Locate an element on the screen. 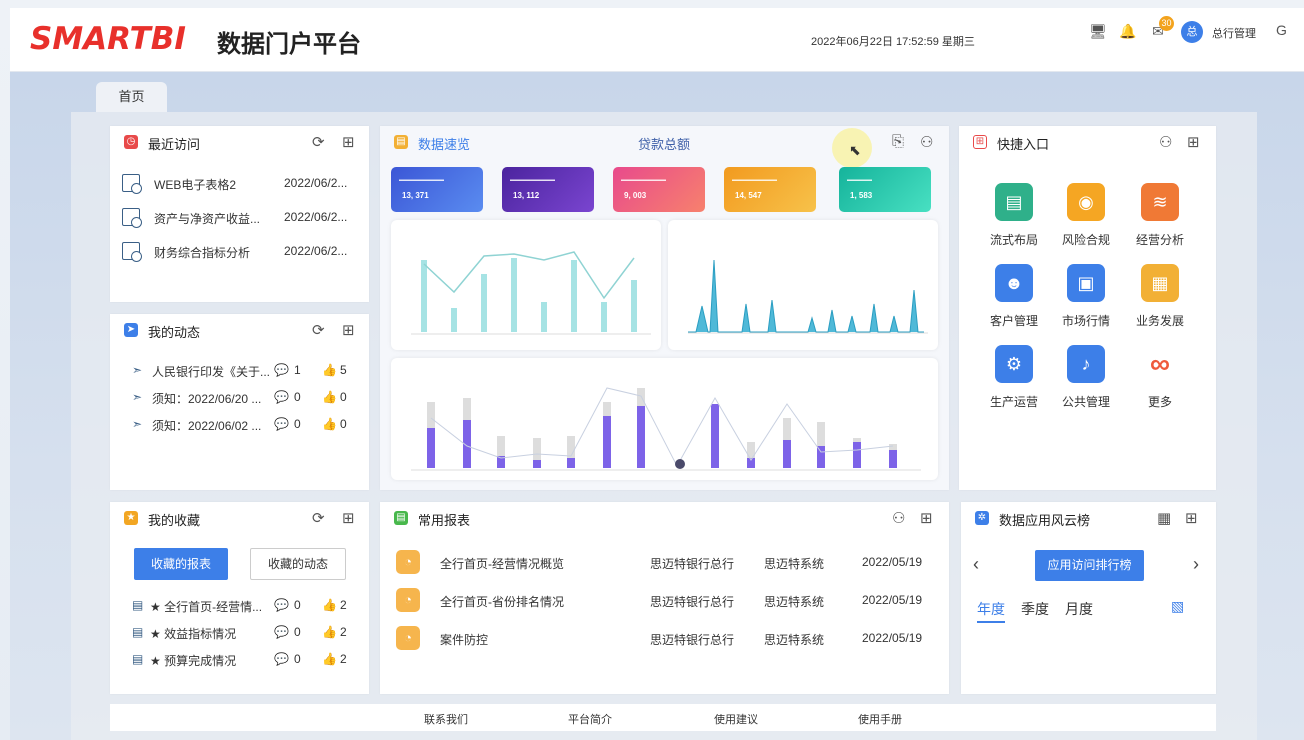  list-item: ➣ 人民银行印发《关于... 💬 1 👍 5 is located at coordinates (247, 371).